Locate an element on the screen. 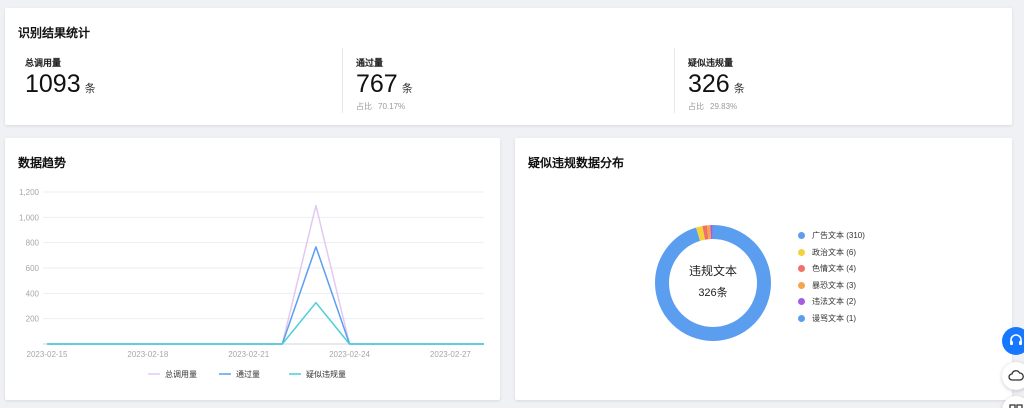 The image size is (1024, 408). legend-label: 谩骂文本 (1) is located at coordinates (834, 318).